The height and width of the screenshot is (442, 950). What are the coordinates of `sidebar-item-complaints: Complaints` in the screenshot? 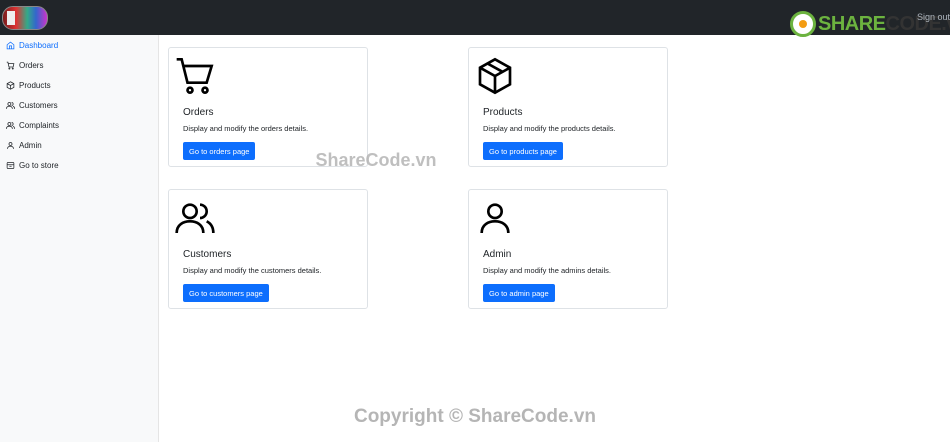 It's located at (79, 125).